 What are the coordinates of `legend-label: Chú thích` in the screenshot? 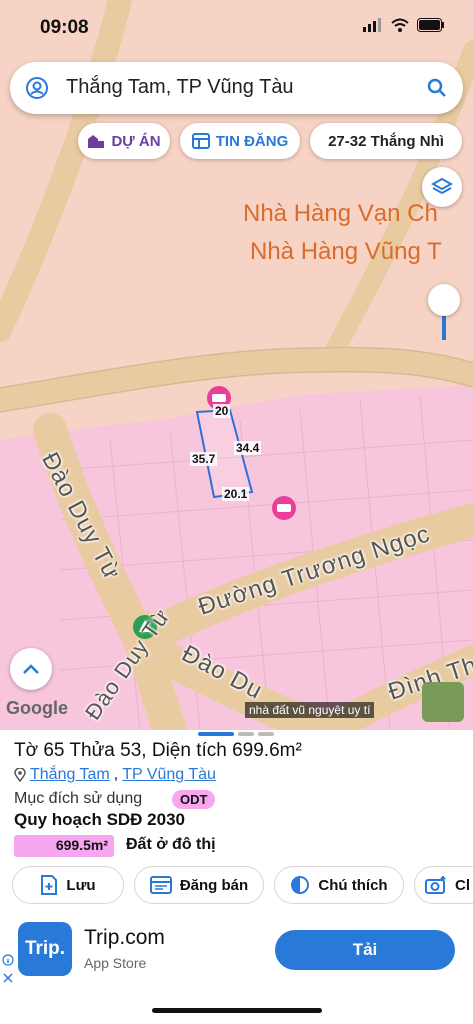 It's located at (353, 885).